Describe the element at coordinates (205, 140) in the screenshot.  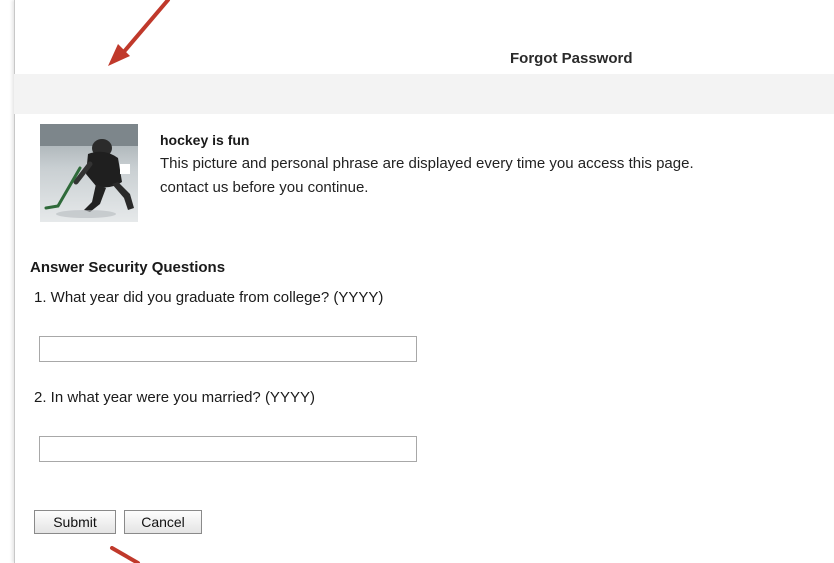
I see `personal-phrase: hockey is fun` at that location.